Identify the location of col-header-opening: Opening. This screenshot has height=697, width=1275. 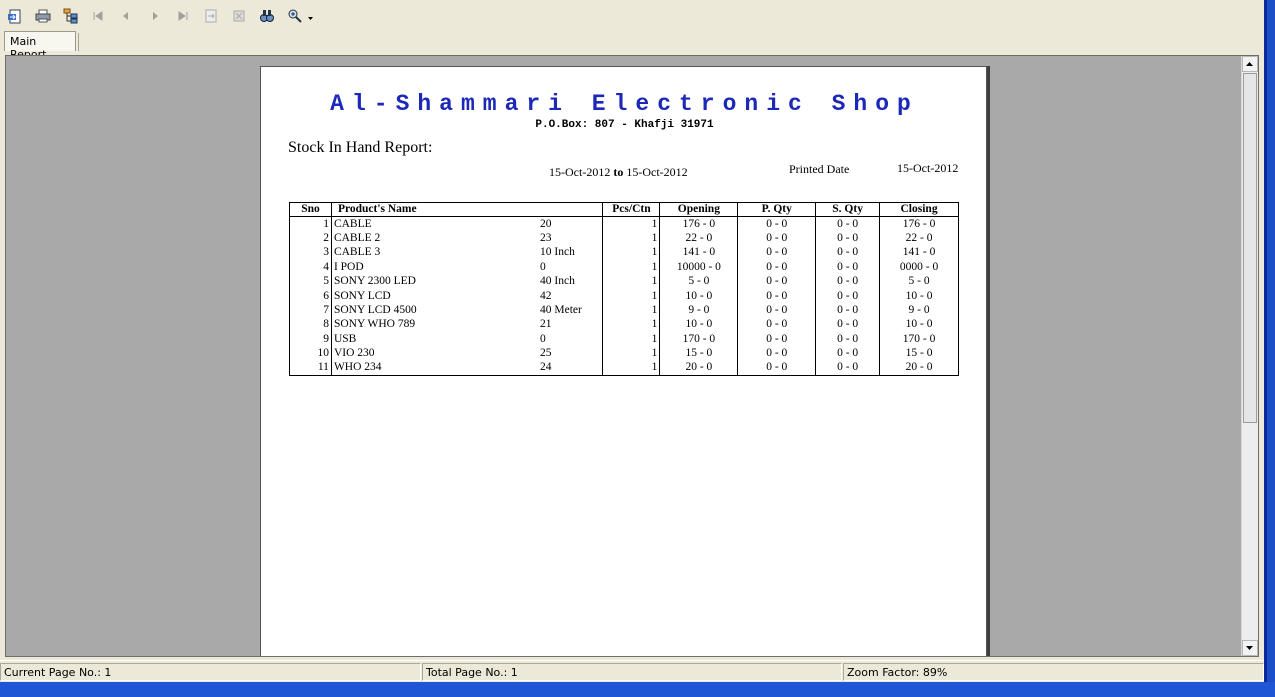
(699, 209).